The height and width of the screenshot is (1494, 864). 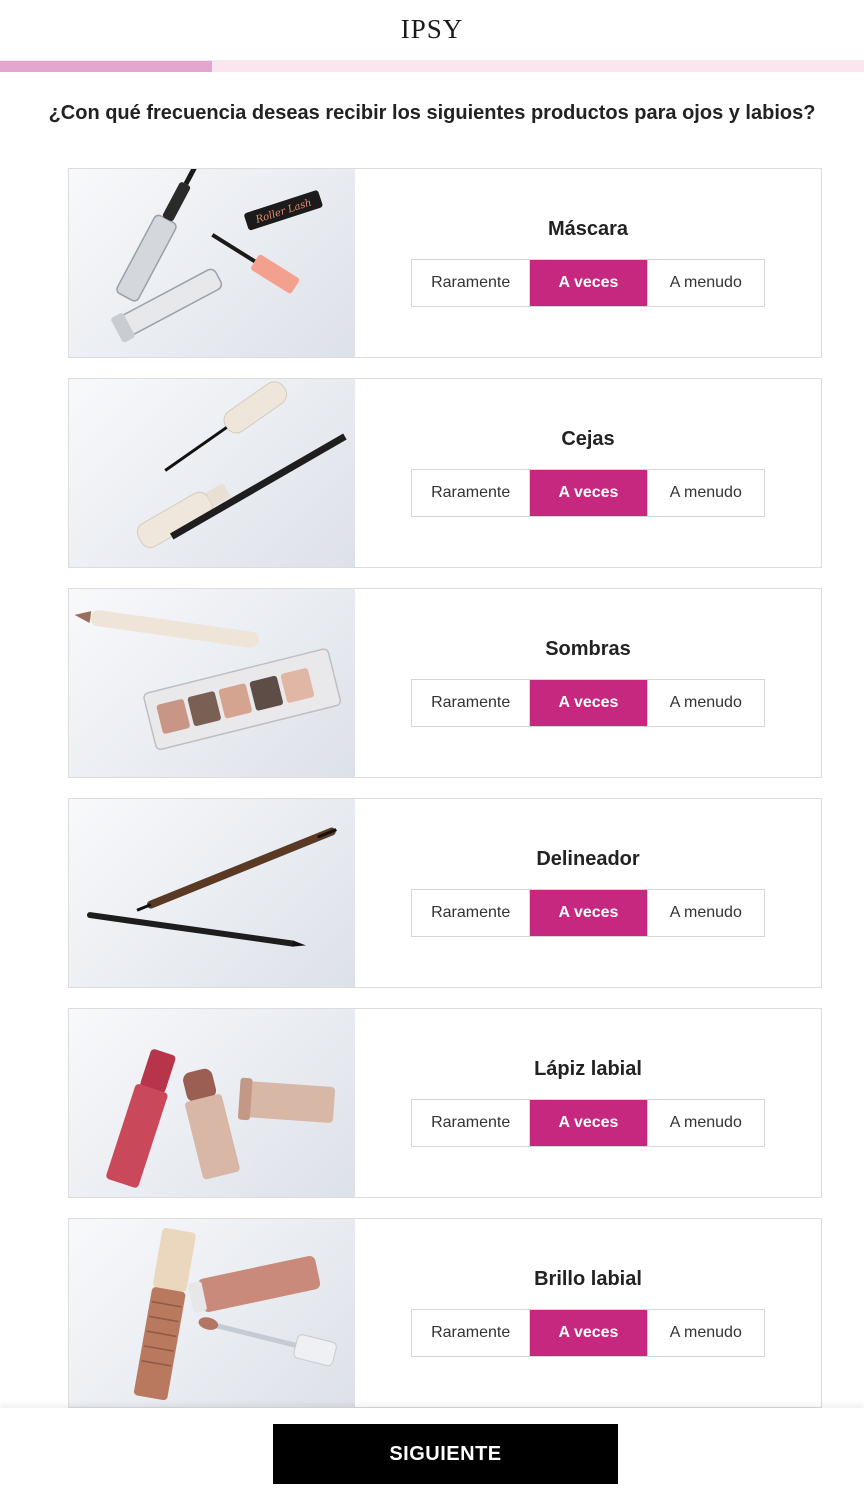 I want to click on card-title: Brillo labial, so click(x=588, y=1279).